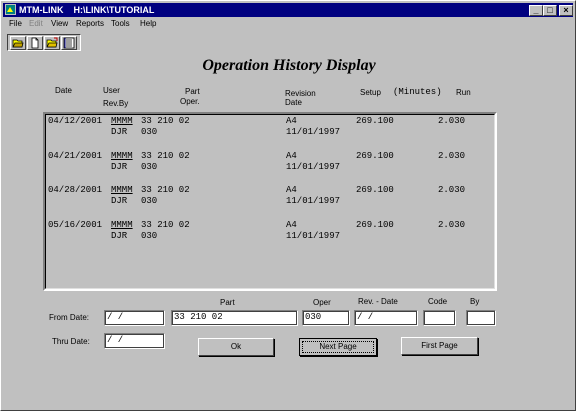 The image size is (576, 411). What do you see at coordinates (300, 93) in the screenshot?
I see `column-header-revision: Revision` at bounding box center [300, 93].